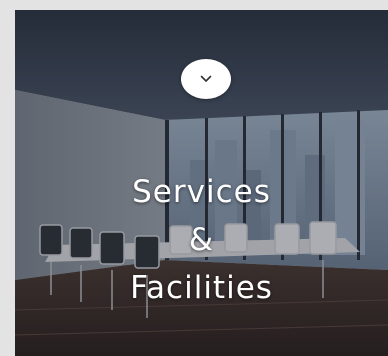  I want to click on chevron-down-icon, so click(206, 78).